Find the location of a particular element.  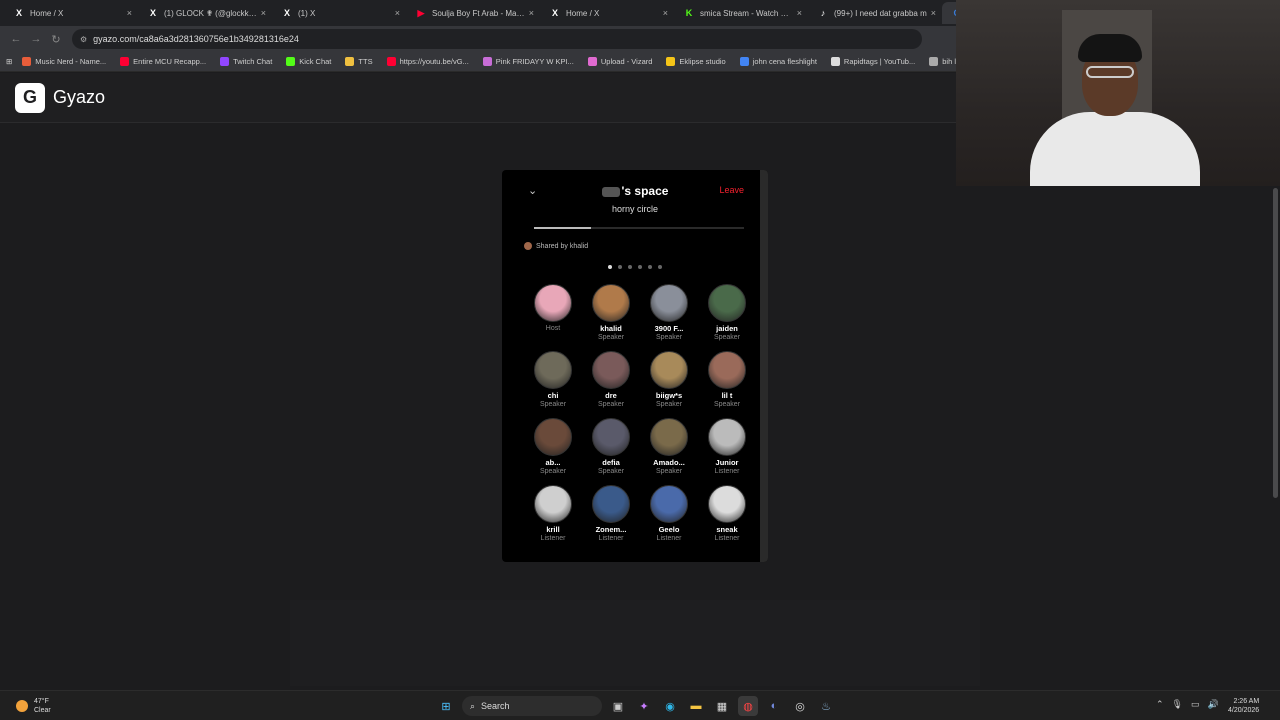

webcam-overlay is located at coordinates (1118, 93).